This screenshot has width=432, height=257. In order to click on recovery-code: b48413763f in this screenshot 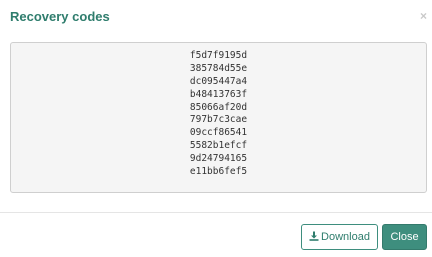, I will do `click(218, 94)`.